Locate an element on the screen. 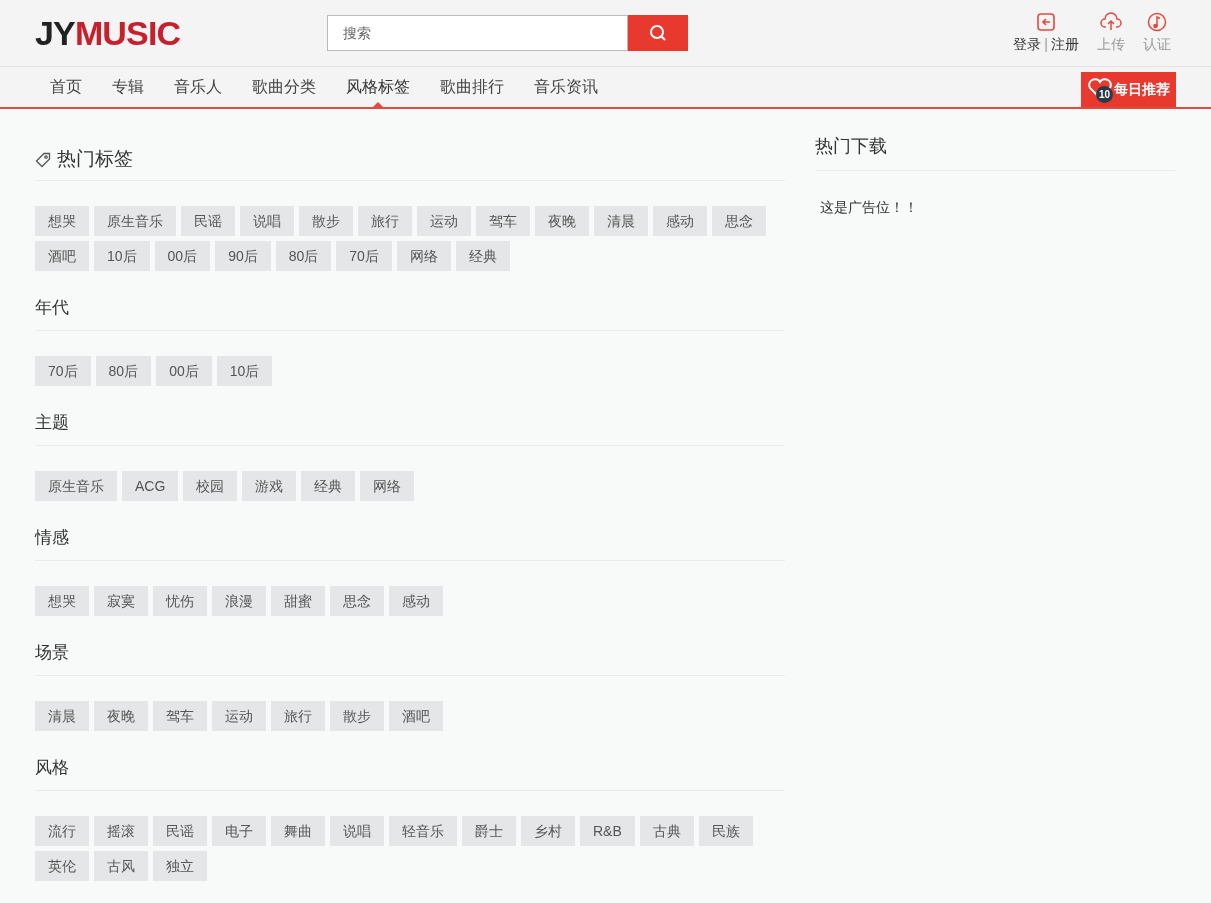  section-title: 主题 is located at coordinates (52, 422).